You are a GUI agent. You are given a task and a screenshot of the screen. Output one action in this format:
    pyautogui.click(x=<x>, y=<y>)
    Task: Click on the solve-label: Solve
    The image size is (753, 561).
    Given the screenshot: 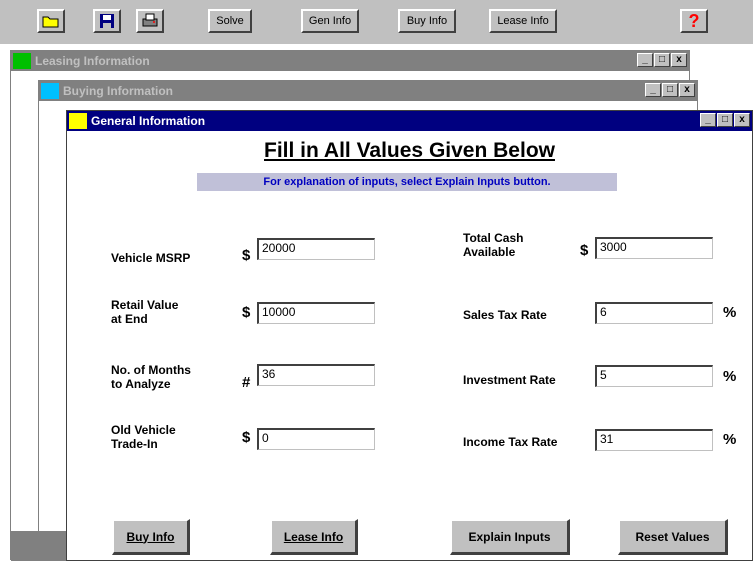 What is the action you would take?
    pyautogui.click(x=230, y=21)
    